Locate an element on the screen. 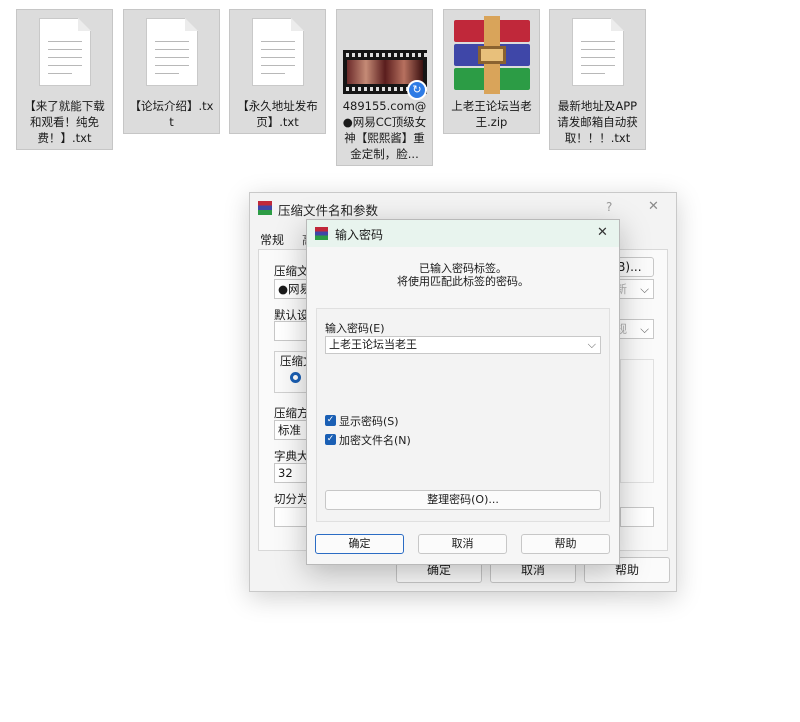  help-button: 帮助 is located at coordinates (565, 544).